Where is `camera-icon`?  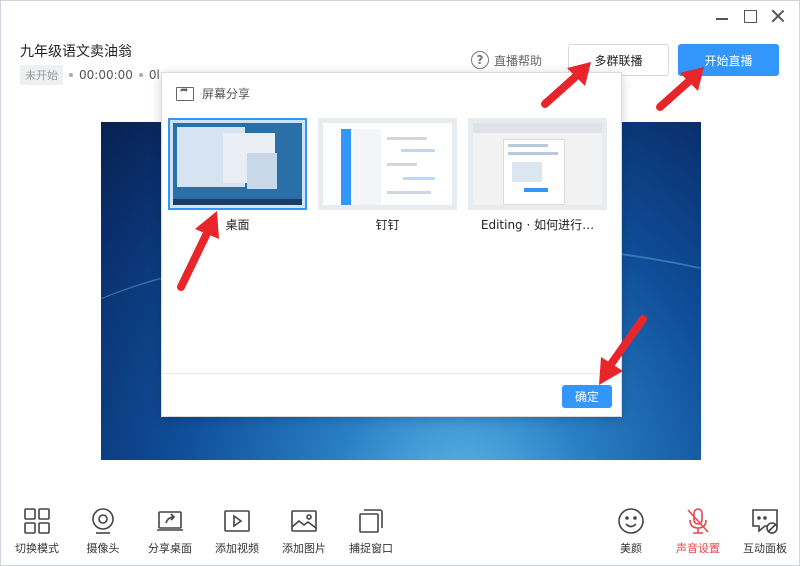 camera-icon is located at coordinates (103, 521).